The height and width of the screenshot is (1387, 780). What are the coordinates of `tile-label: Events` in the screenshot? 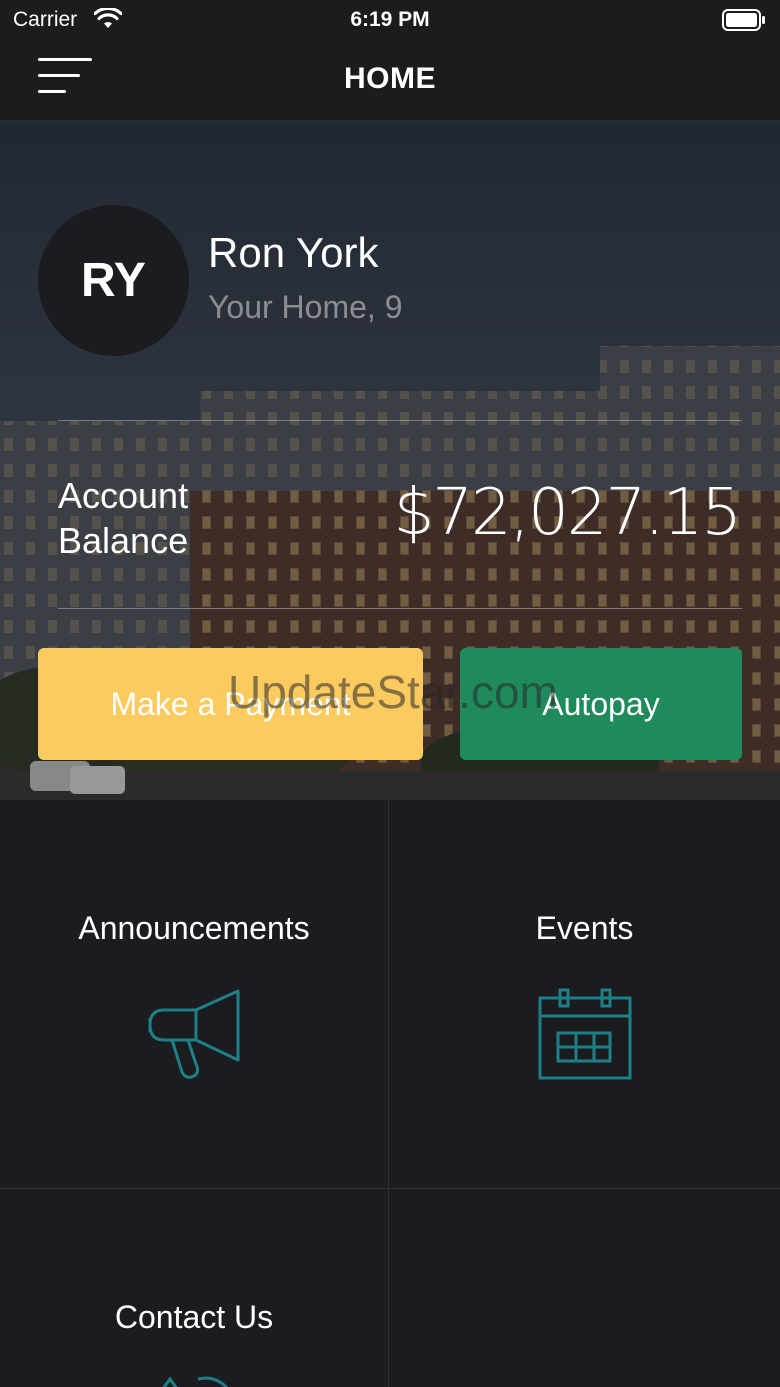 It's located at (584, 928).